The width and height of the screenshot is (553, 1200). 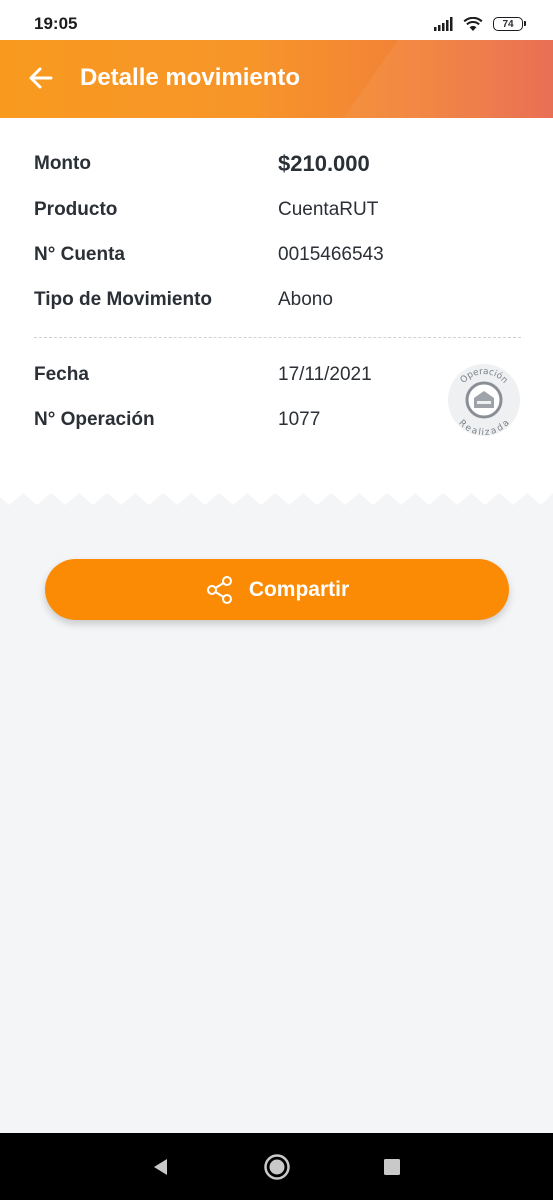 I want to click on product-label: Producto, so click(x=76, y=209).